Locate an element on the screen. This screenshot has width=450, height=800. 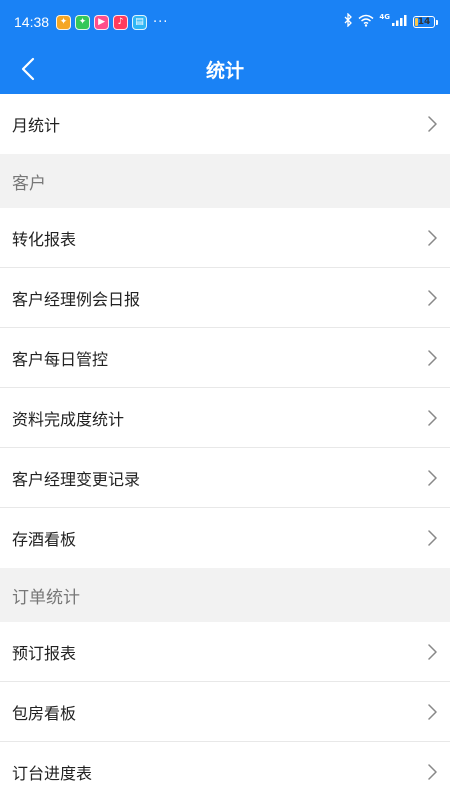
network-type-label: 4G is located at coordinates (384, 17).